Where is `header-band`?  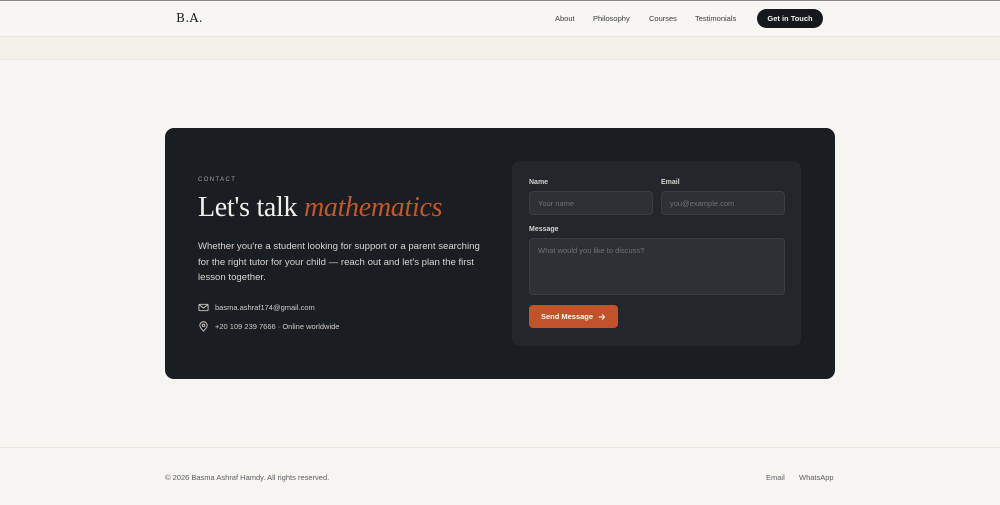 header-band is located at coordinates (500, 48).